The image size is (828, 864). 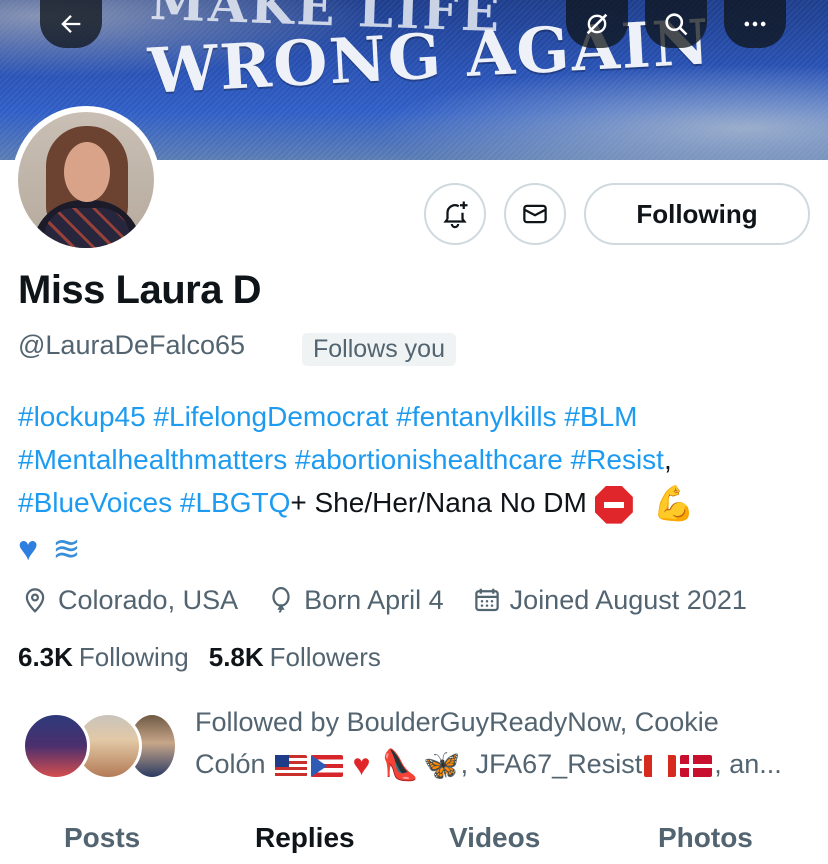 I want to click on avatar-photo, so click(x=86, y=180).